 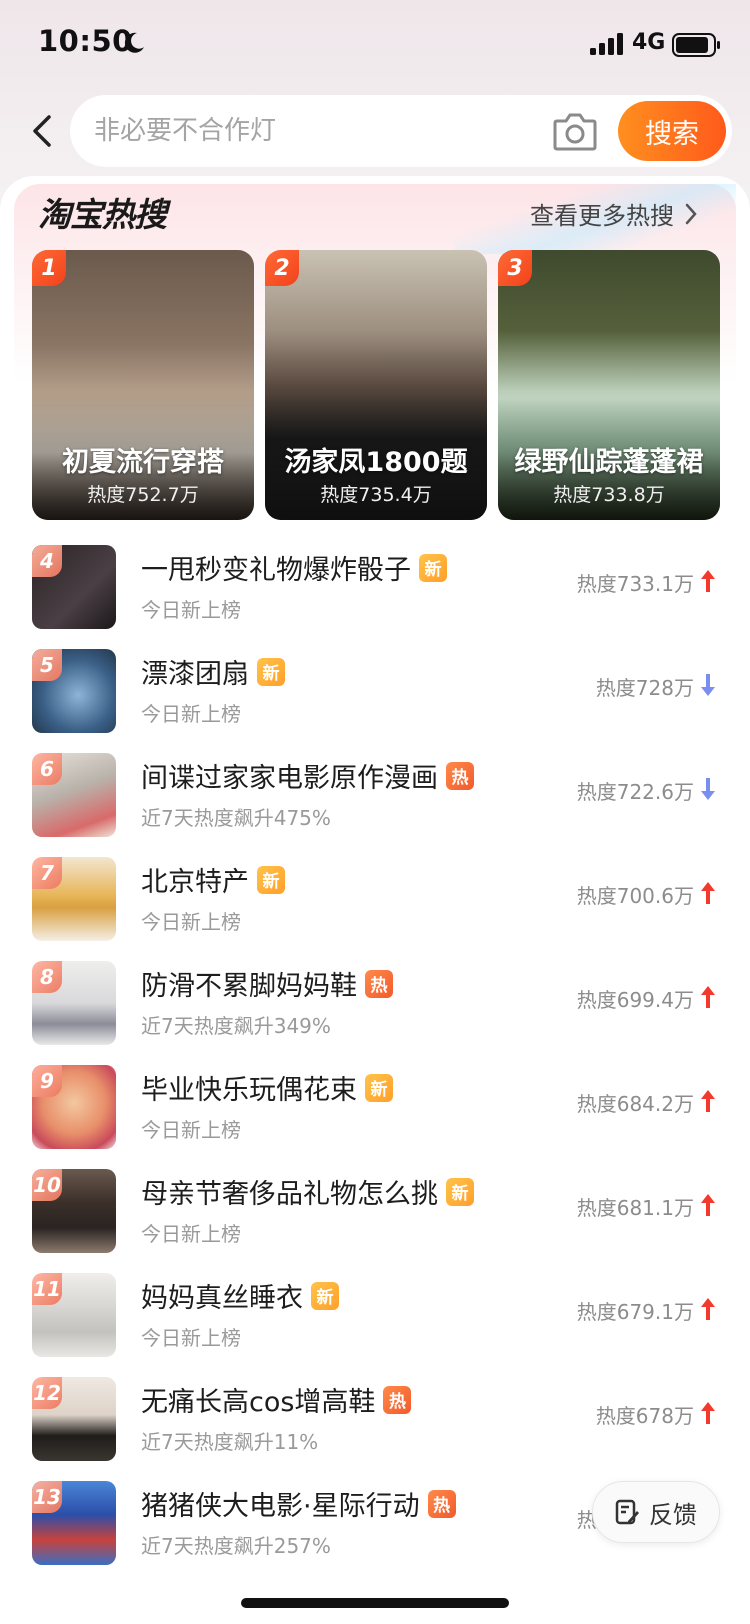 What do you see at coordinates (375, 694) in the screenshot?
I see `list-item: 5 漂漆团扇 新 今日新上榜 热度728万` at bounding box center [375, 694].